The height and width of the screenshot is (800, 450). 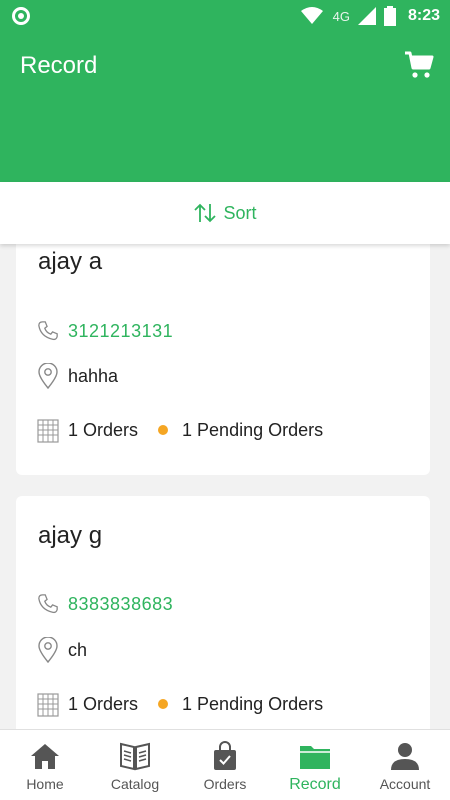 I want to click on battery-icon, so click(x=389, y=16).